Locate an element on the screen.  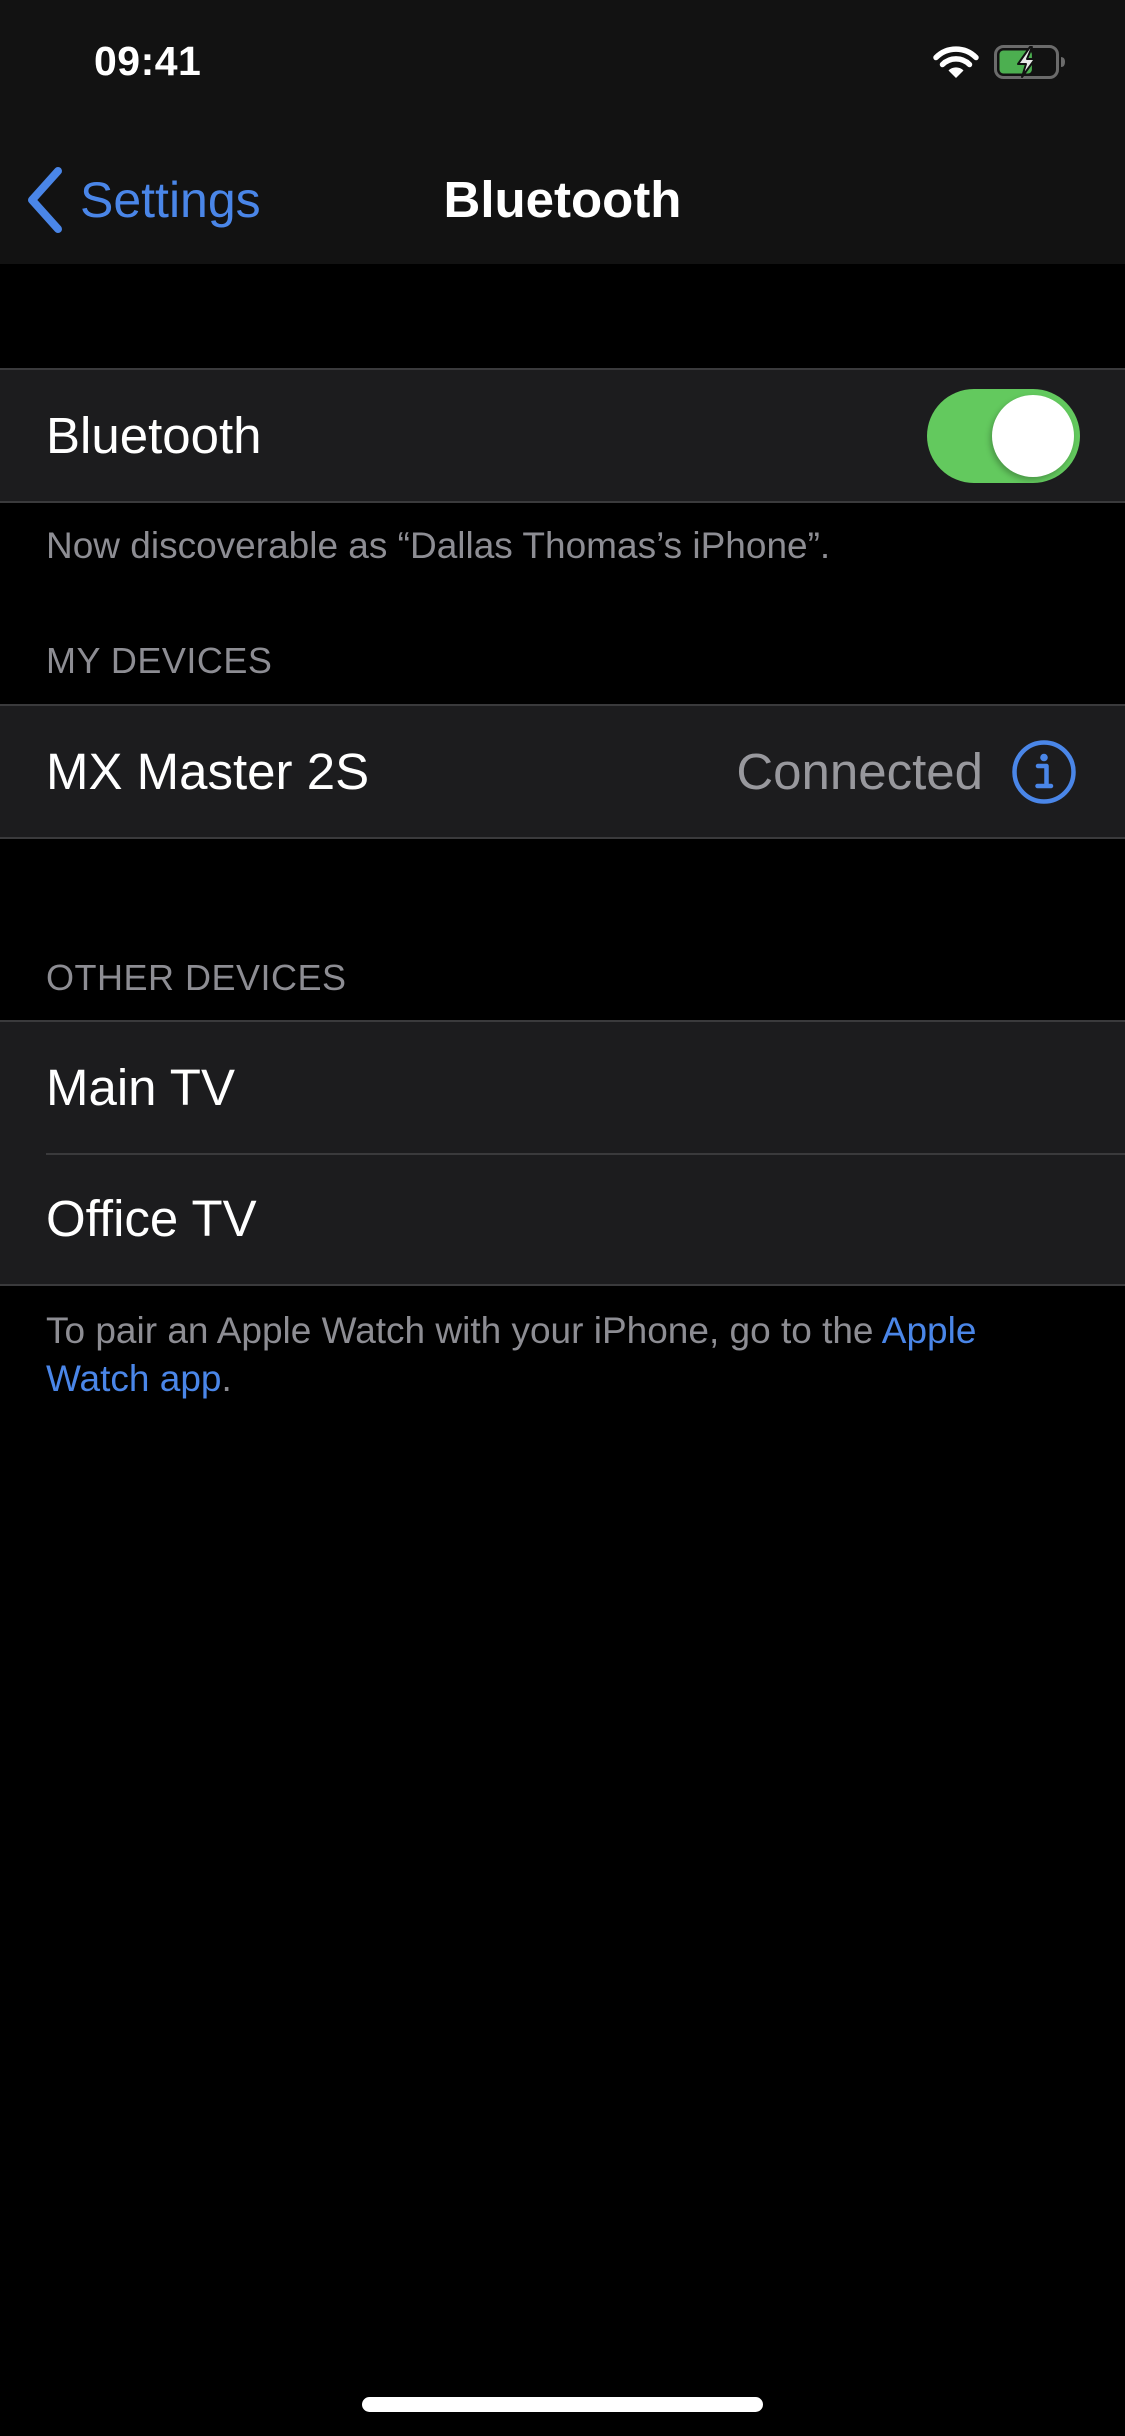
bluetooth-group: Bluetooth is located at coordinates (562, 435).